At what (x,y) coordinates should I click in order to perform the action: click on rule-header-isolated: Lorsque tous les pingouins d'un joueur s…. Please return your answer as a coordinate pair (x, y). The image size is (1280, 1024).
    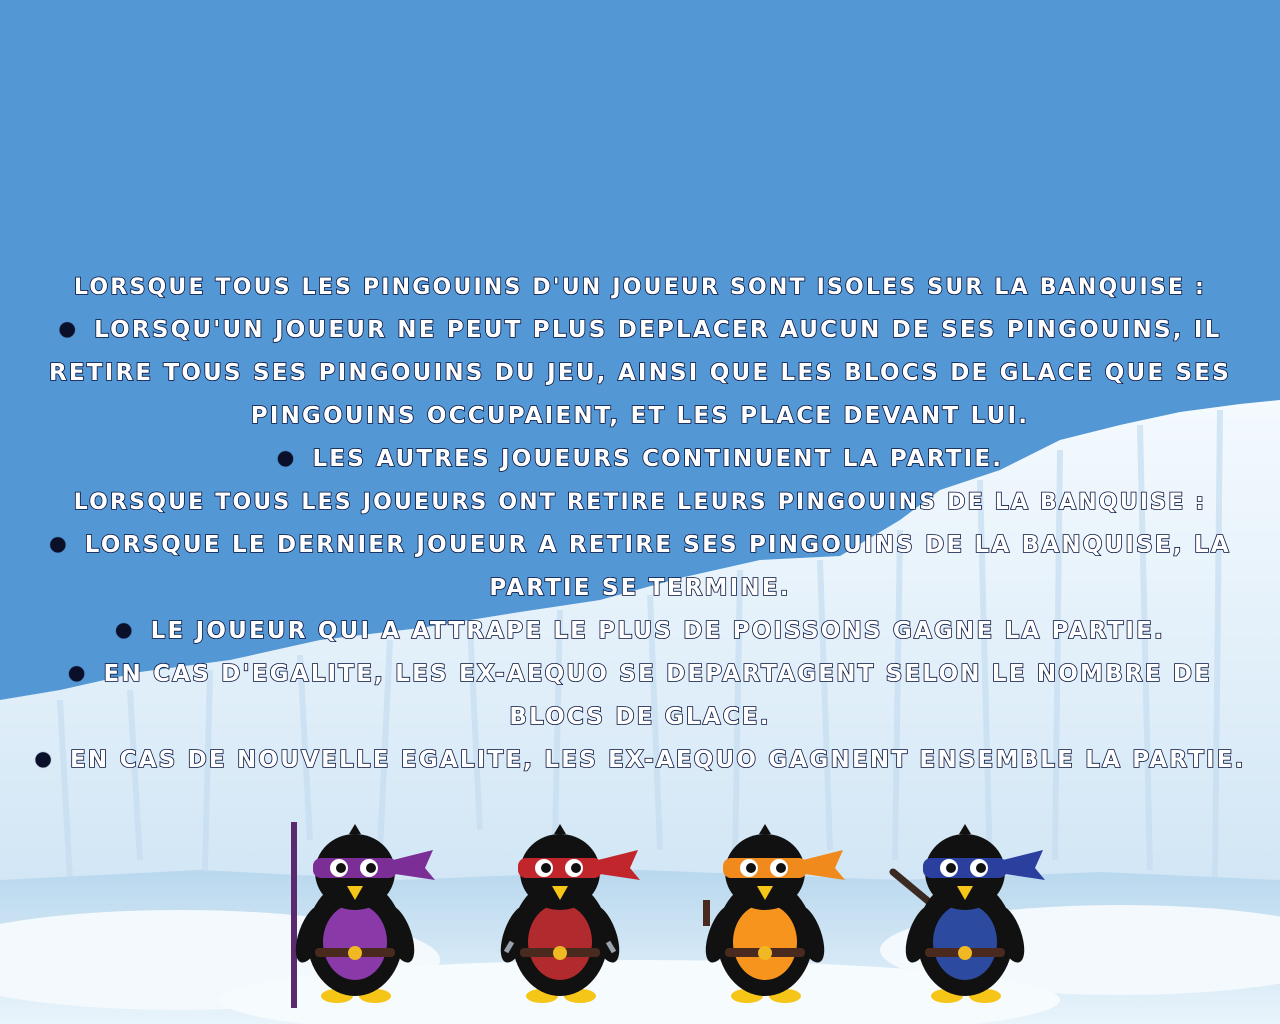
    Looking at the image, I should click on (640, 287).